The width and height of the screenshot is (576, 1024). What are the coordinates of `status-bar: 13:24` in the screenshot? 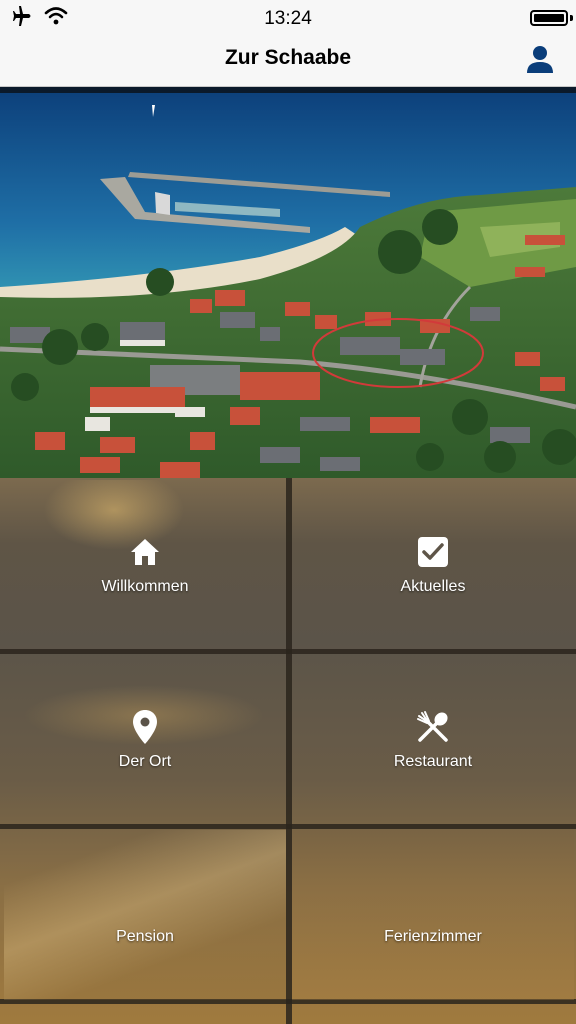 It's located at (288, 18).